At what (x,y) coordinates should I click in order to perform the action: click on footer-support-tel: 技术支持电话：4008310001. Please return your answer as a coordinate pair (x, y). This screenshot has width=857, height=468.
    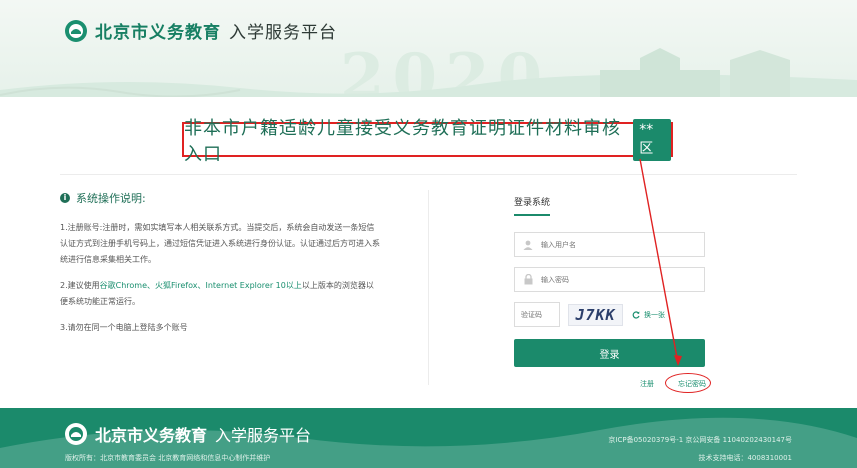
    Looking at the image, I should click on (745, 458).